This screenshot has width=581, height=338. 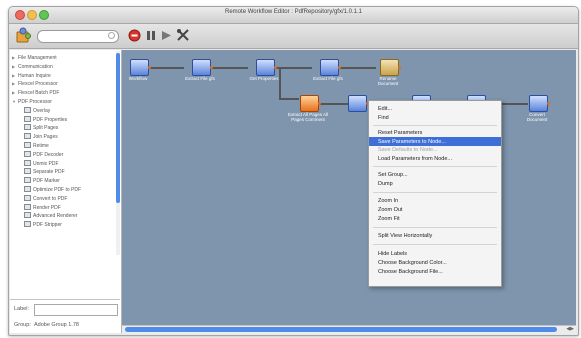 I want to click on tree-item-label: Separate PDF, so click(x=49, y=172).